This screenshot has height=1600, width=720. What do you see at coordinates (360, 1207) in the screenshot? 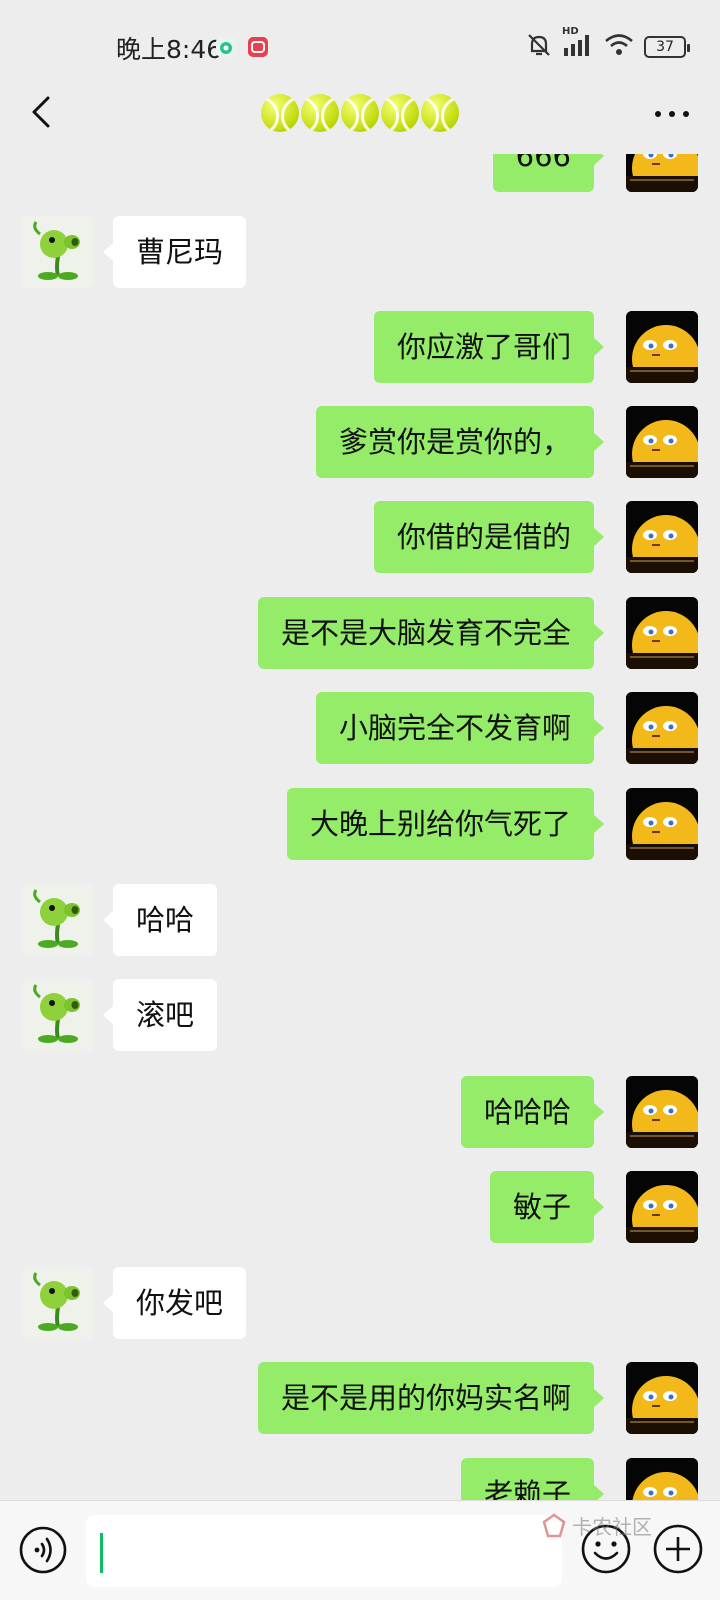
I see `message-row: 敏子` at bounding box center [360, 1207].